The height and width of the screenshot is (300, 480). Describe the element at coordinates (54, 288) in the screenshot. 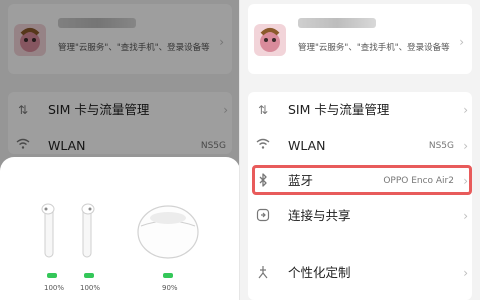

I see `left-battery-percent: 100%` at that location.